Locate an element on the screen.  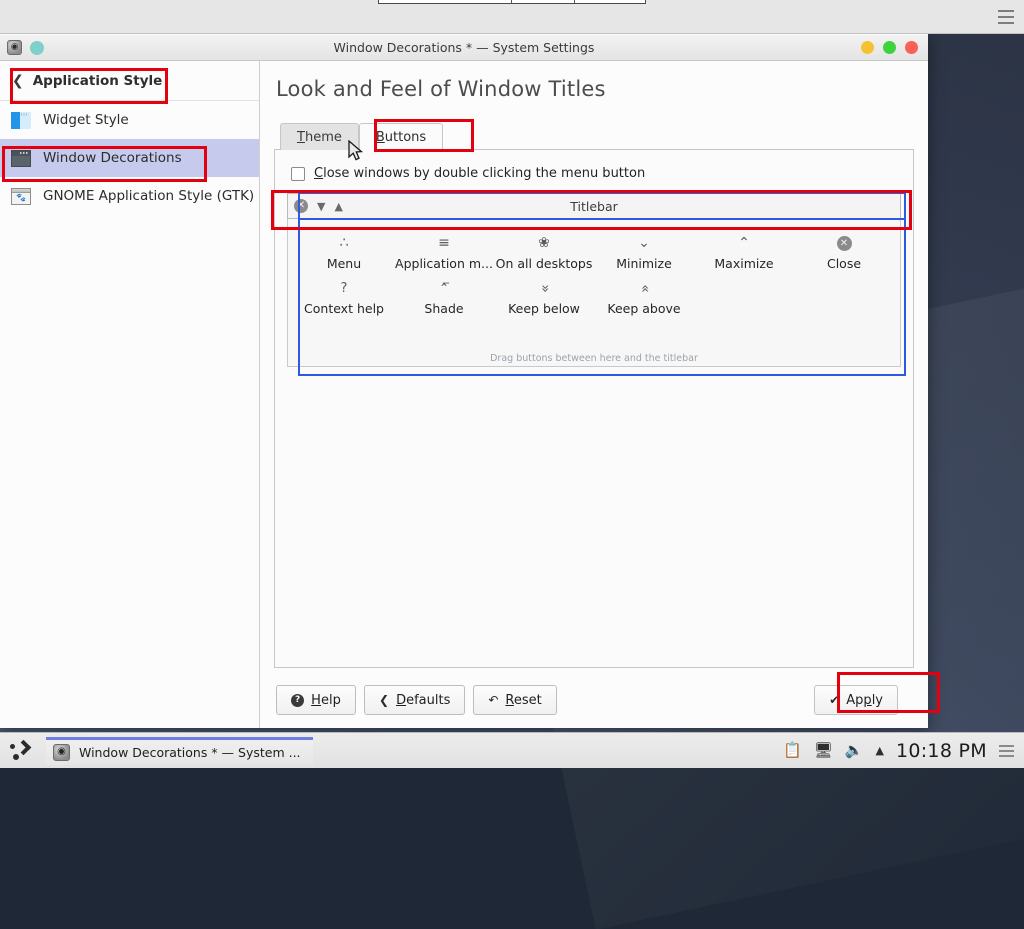
tab-buttons-mnemonic: B is located at coordinates (380, 137).